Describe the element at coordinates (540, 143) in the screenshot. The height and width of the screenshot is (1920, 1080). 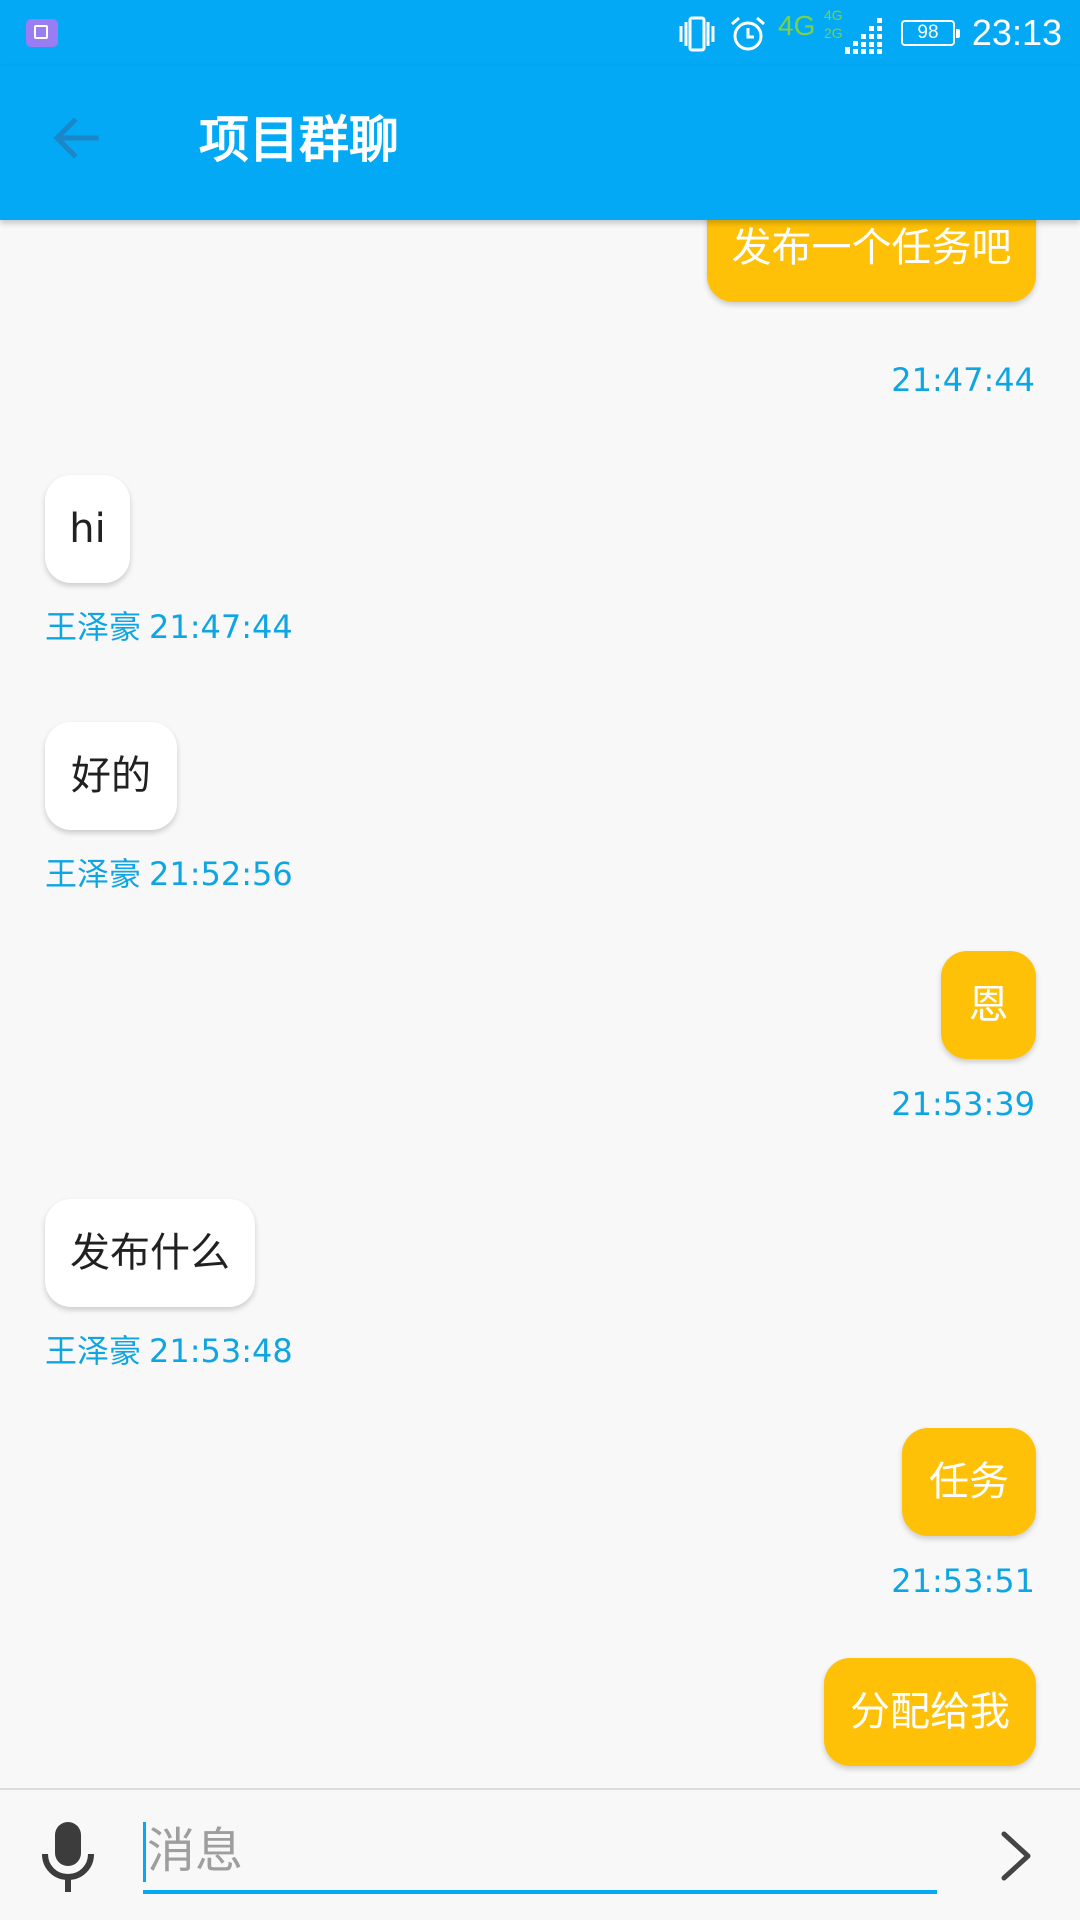
I see `app-bar: 项目群聊` at that location.